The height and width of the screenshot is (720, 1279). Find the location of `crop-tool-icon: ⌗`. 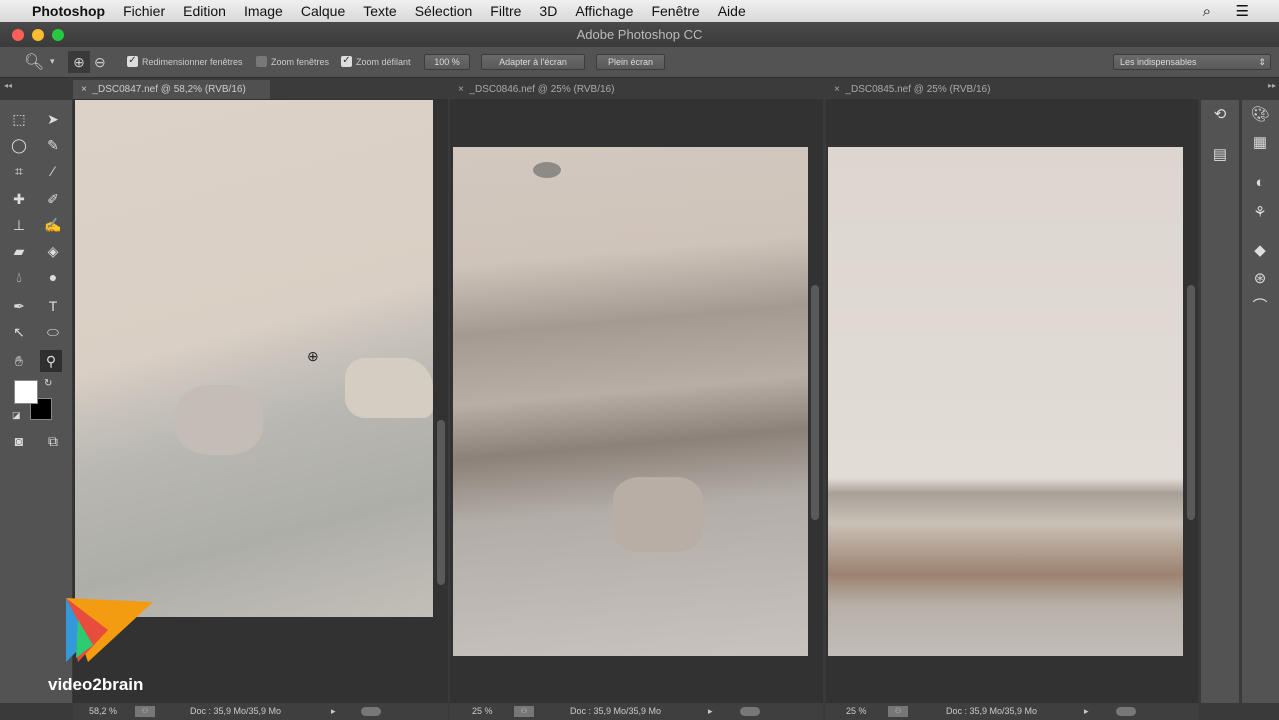

crop-tool-icon: ⌗ is located at coordinates (19, 171).